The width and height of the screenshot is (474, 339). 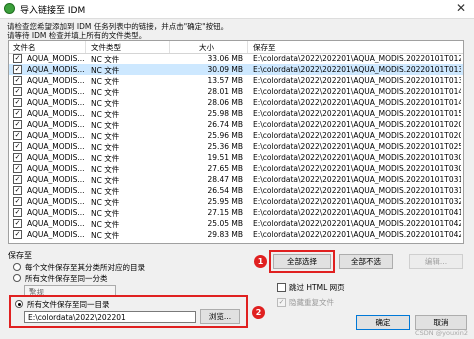 What do you see at coordinates (225, 168) in the screenshot?
I see `row-size: 27.65 MB` at bounding box center [225, 168].